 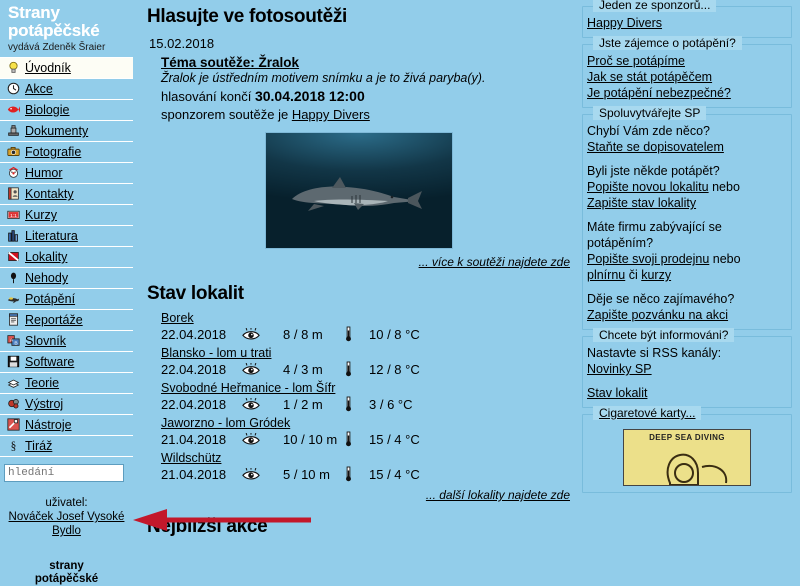 I want to click on sidebar-item-label: Kontakty, so click(x=49, y=194).